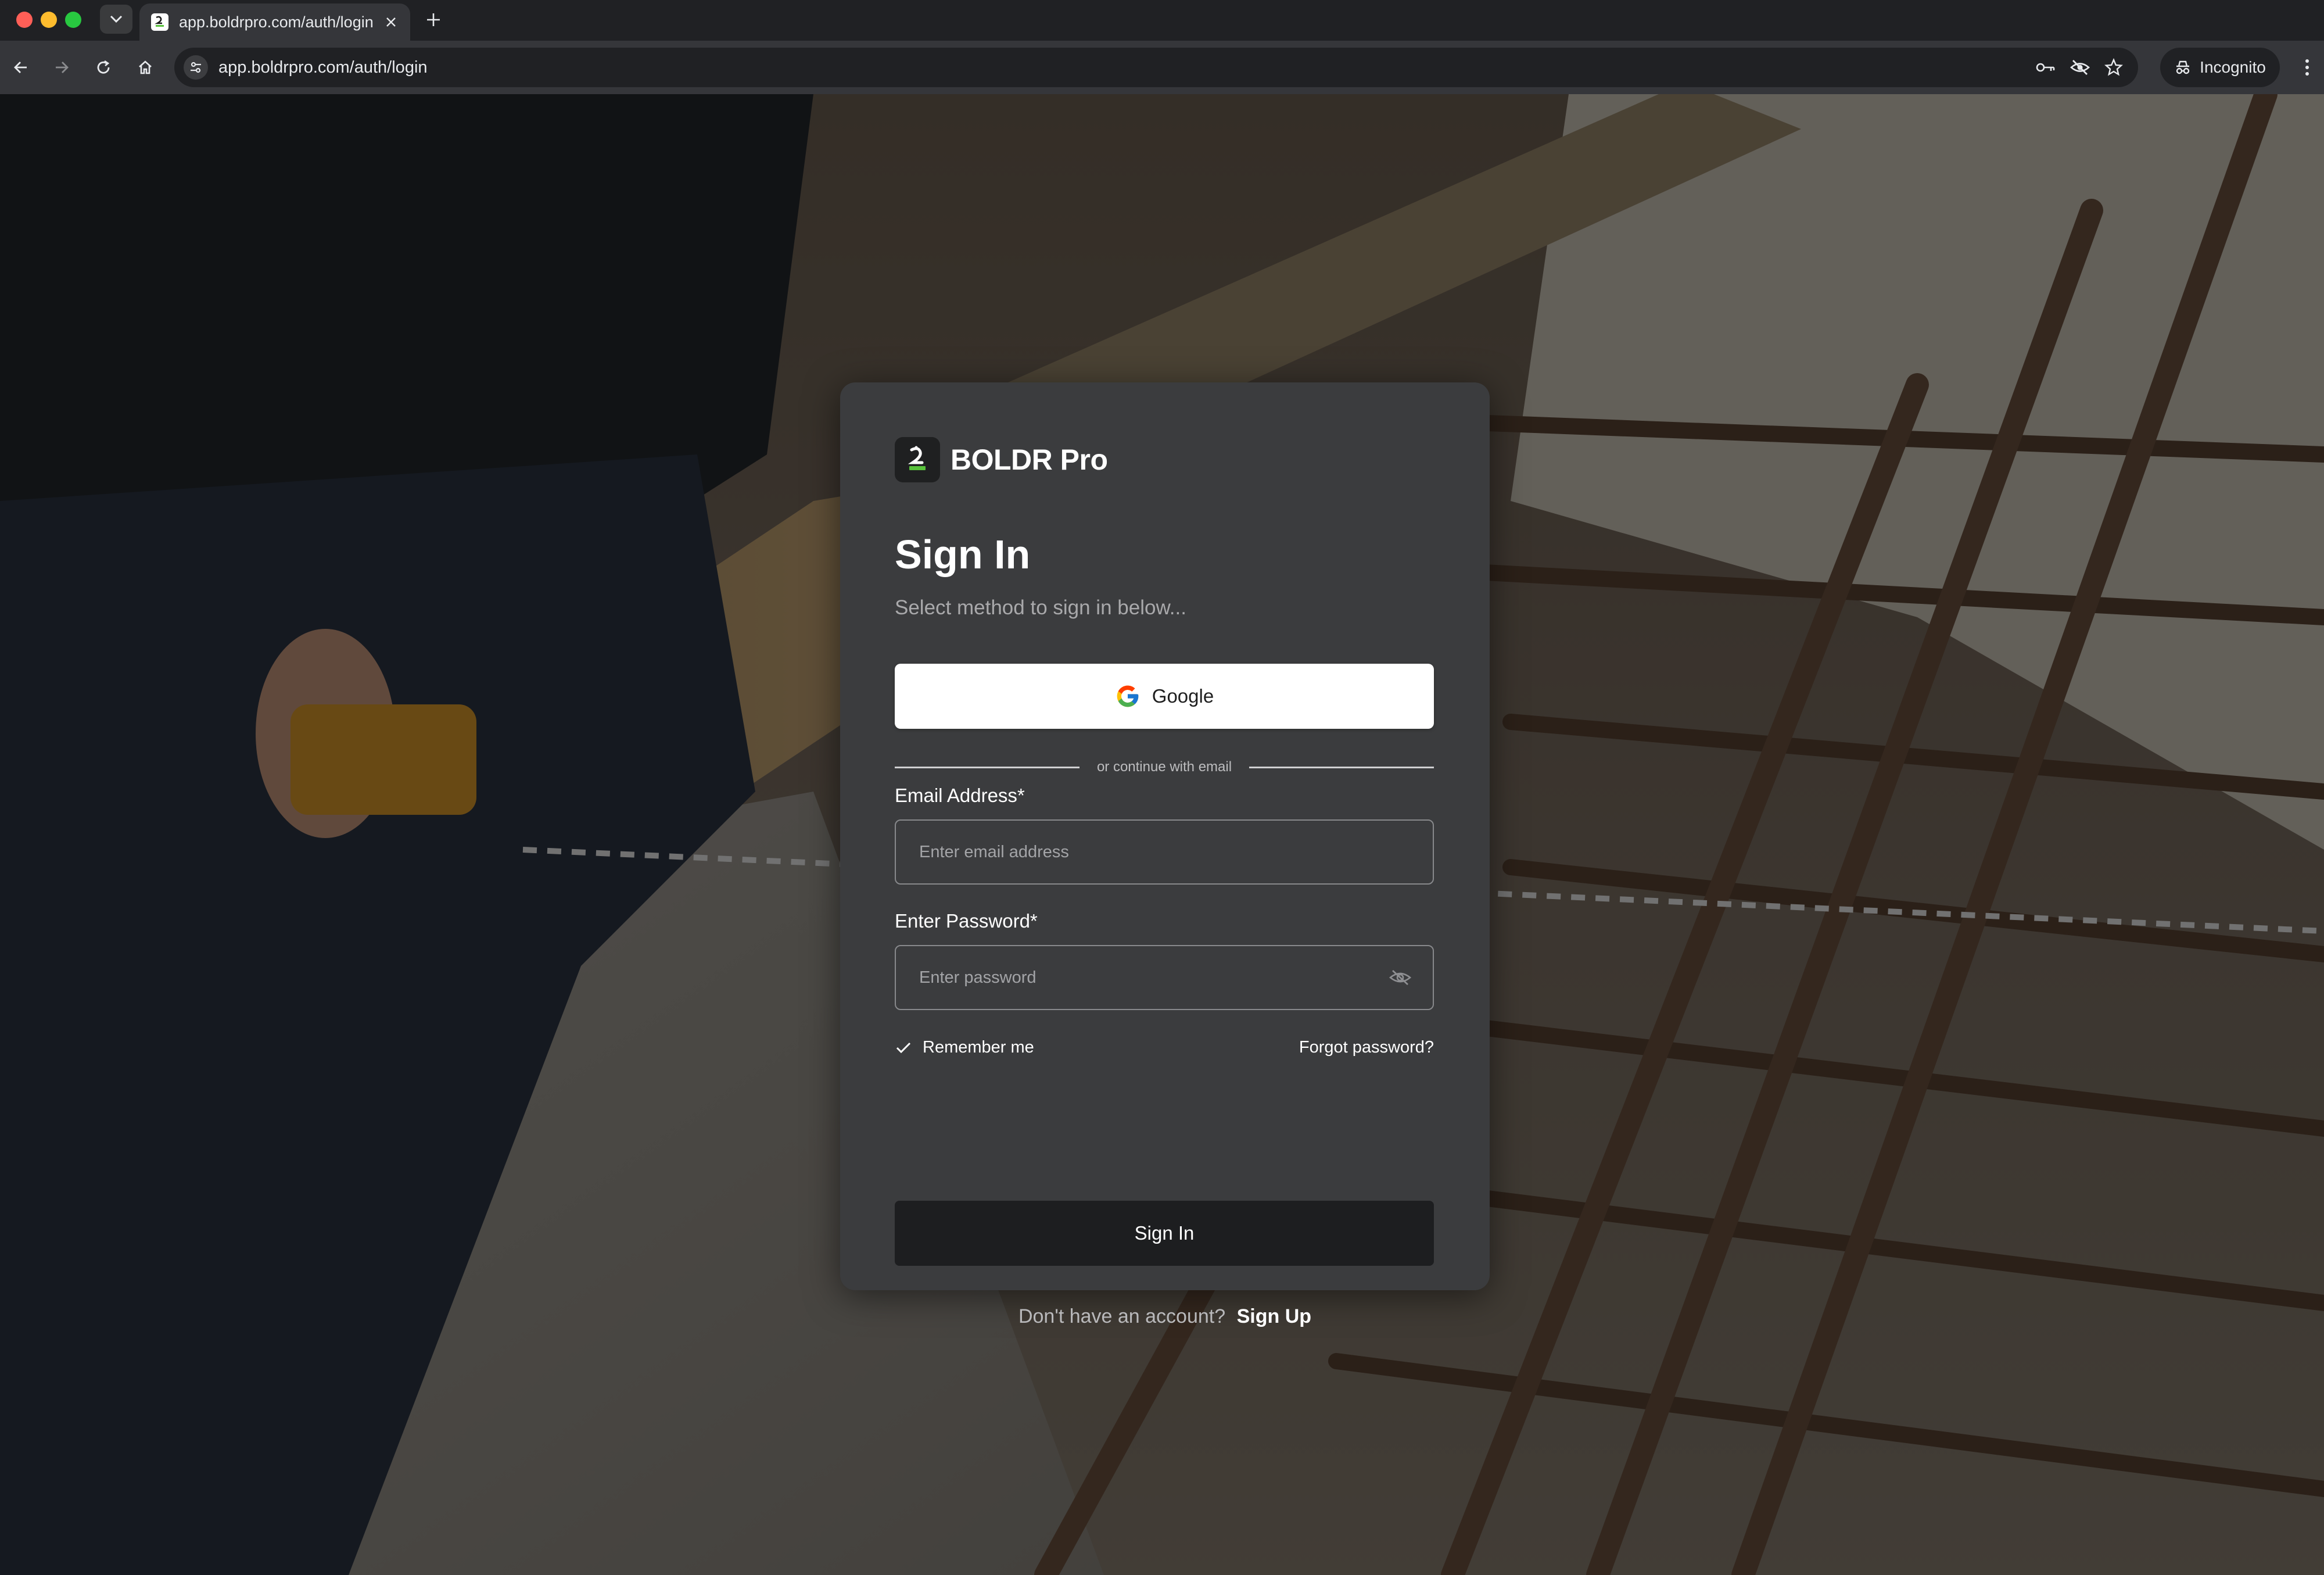 The height and width of the screenshot is (1575, 2324). I want to click on more-vert-icon, so click(2307, 68).